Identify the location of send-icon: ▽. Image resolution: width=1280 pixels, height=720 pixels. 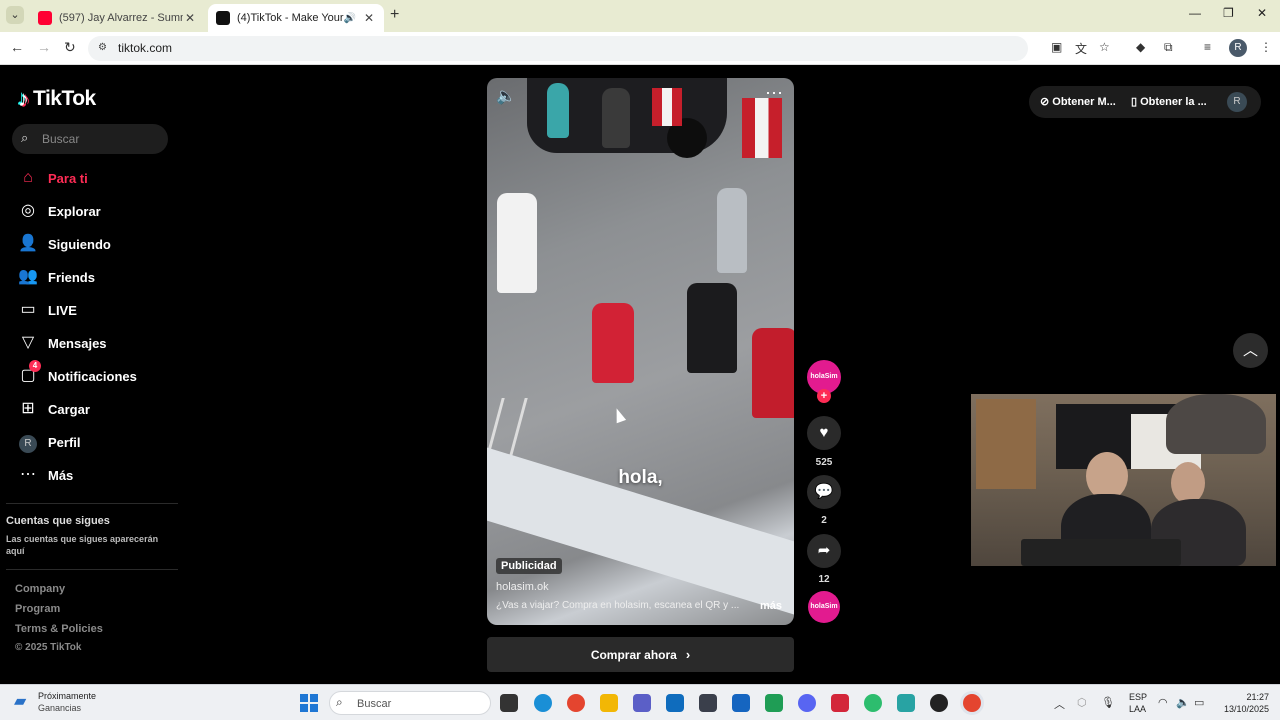
(28, 342).